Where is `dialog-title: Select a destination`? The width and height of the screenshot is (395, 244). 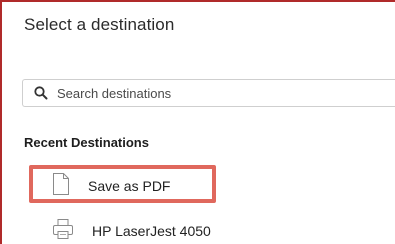 dialog-title: Select a destination is located at coordinates (99, 24).